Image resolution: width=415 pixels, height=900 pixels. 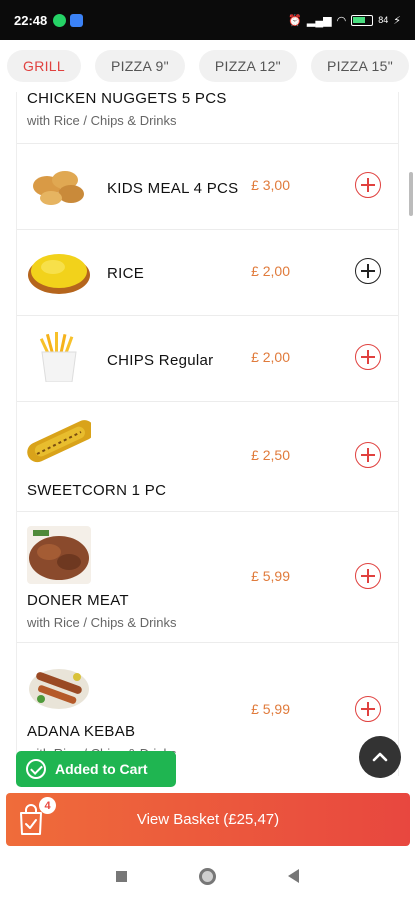 I want to click on back-icon, so click(x=293, y=876).